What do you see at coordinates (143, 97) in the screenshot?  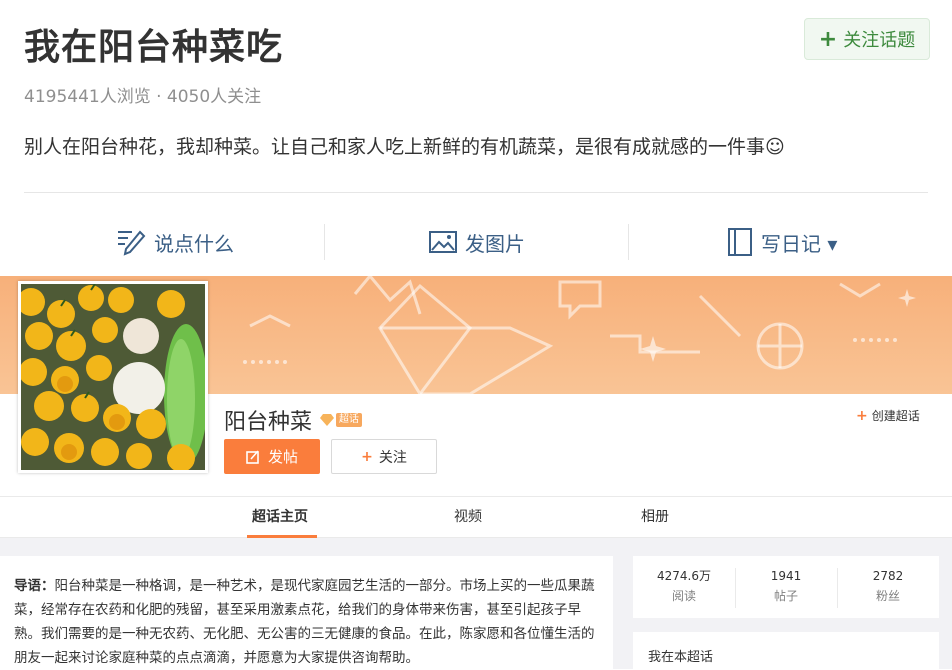 I see `topic-stats: 4195441人浏览 · 4050人关注` at bounding box center [143, 97].